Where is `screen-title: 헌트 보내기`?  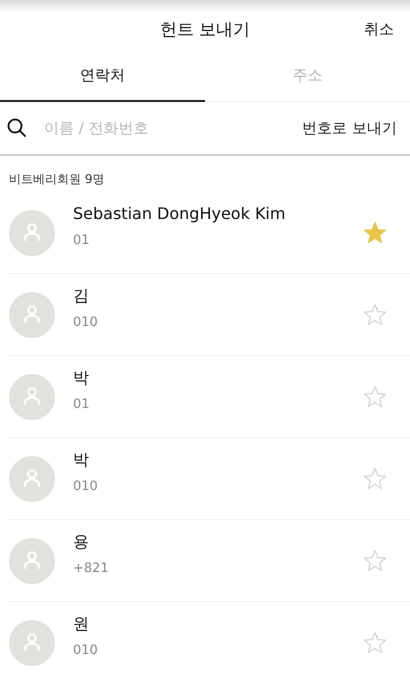
screen-title: 헌트 보내기 is located at coordinates (205, 30).